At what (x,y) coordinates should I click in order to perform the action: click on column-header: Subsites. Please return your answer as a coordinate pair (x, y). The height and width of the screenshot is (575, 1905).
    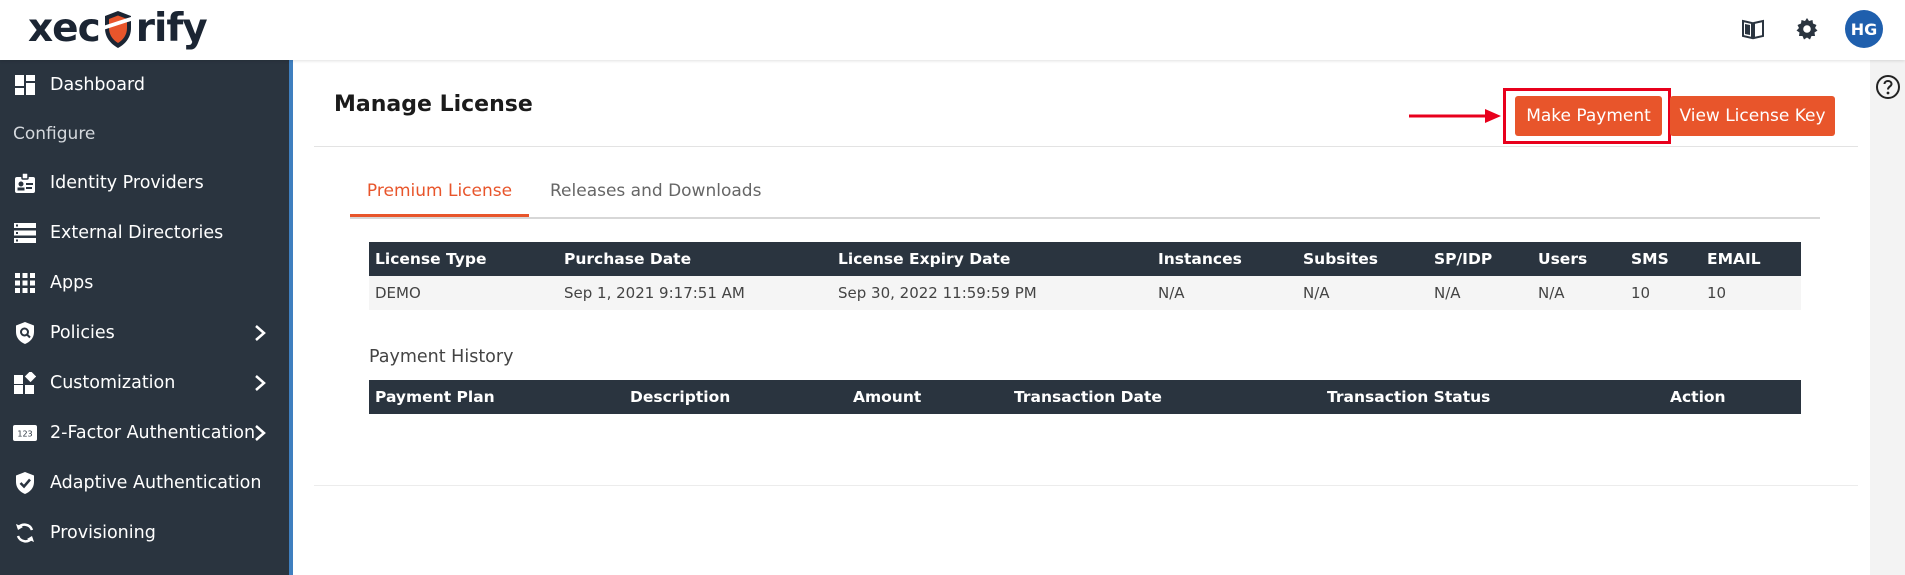
    Looking at the image, I should click on (1362, 259).